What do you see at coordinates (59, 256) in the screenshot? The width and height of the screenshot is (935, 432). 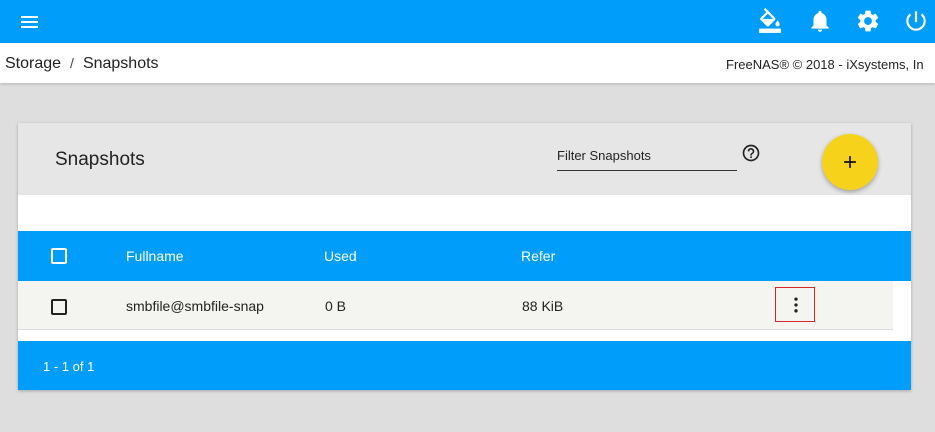 I see `select-all-checkbox` at bounding box center [59, 256].